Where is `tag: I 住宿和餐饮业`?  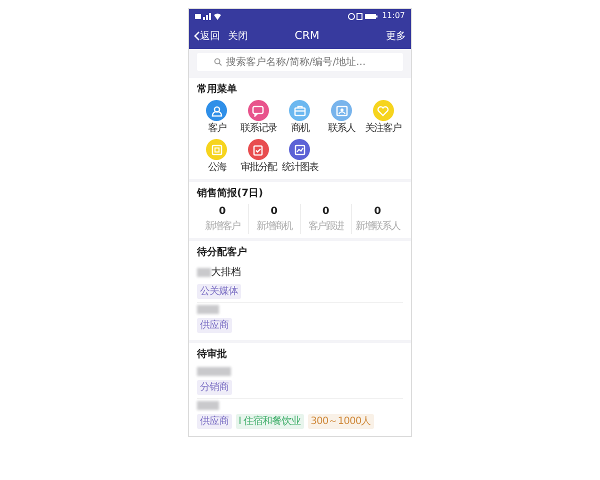 tag: I 住宿和餐饮业 is located at coordinates (270, 421).